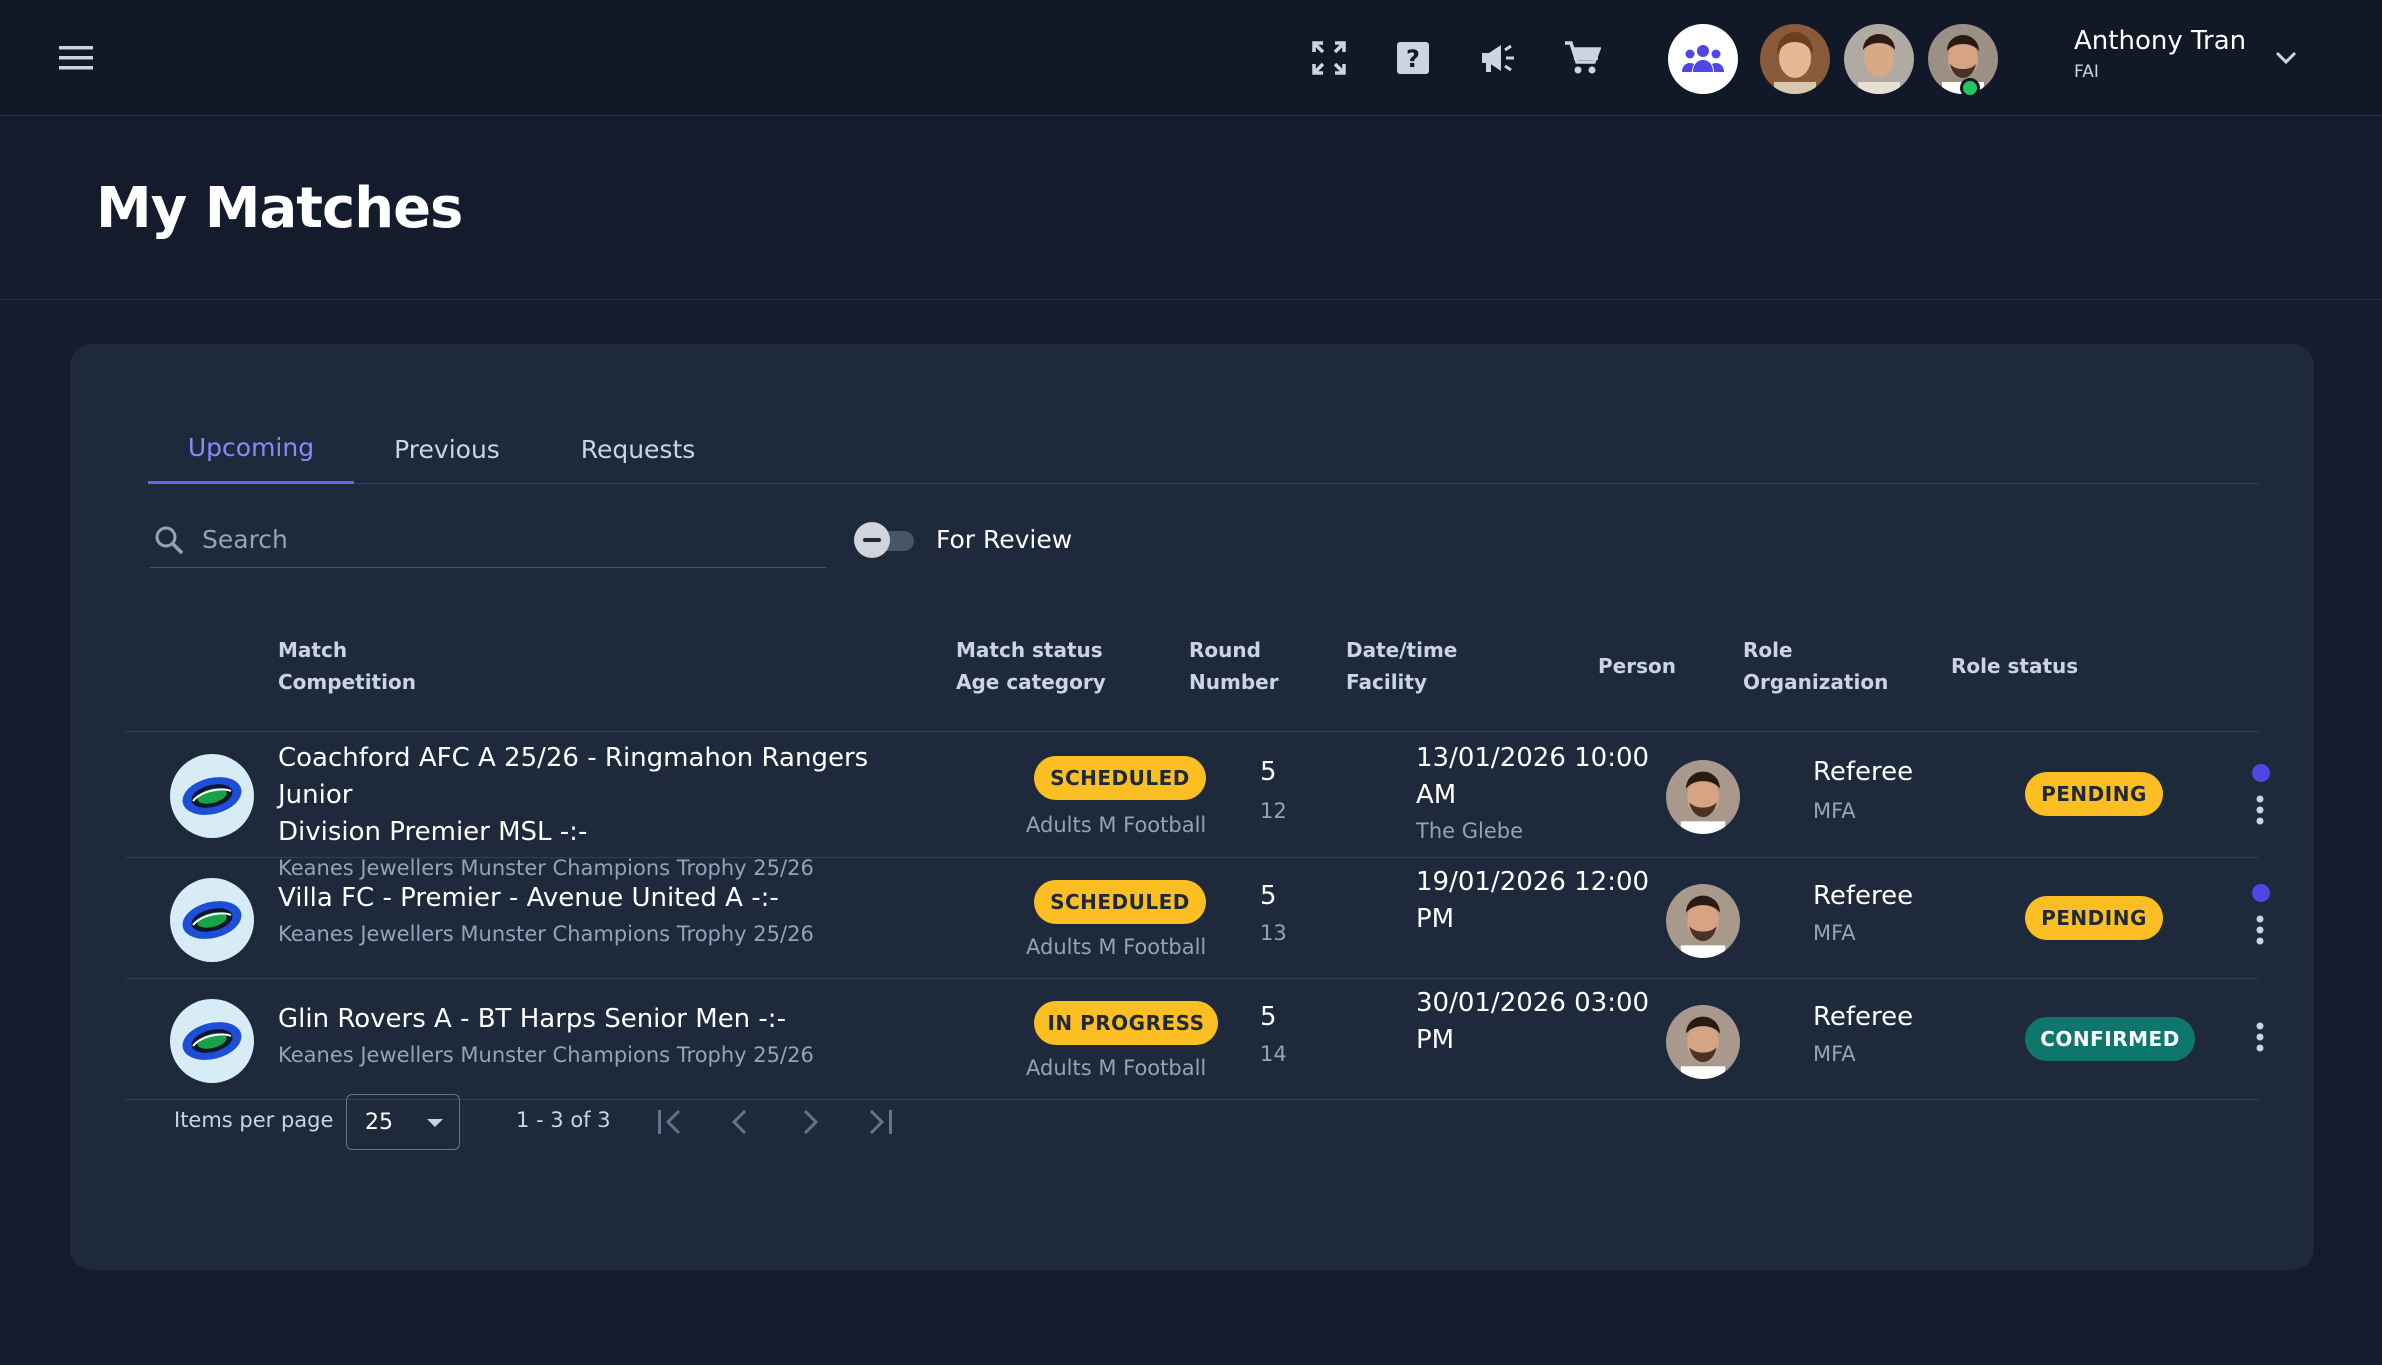  I want to click on items-per-page-select: 25, so click(403, 1122).